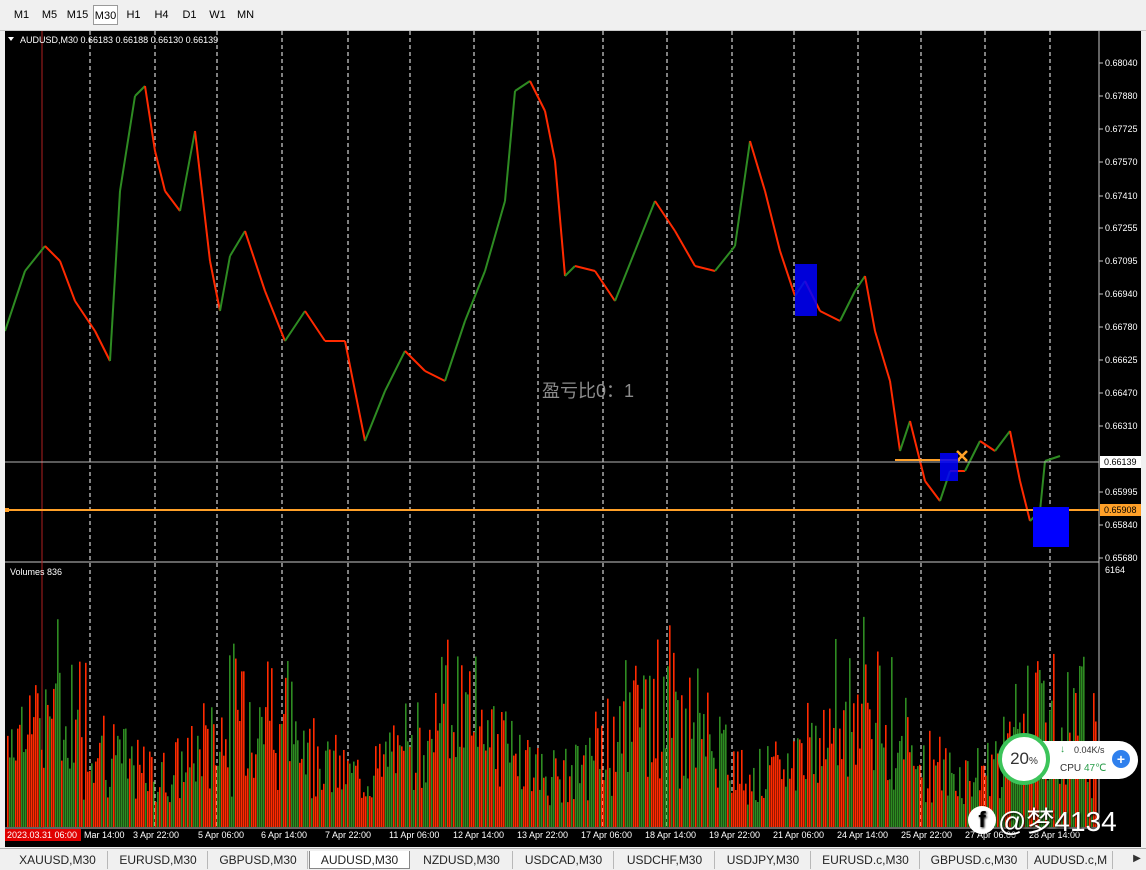 This screenshot has height=870, width=1146. Describe the element at coordinates (1121, 492) in the screenshot. I see `price-label: 0.65995` at that location.